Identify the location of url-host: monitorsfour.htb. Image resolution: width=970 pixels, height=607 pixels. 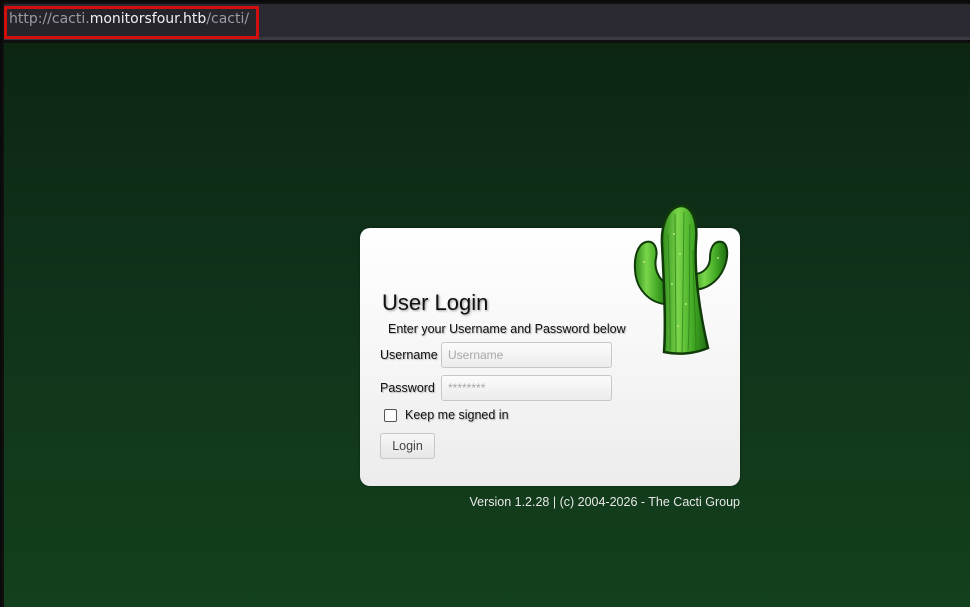
(148, 19).